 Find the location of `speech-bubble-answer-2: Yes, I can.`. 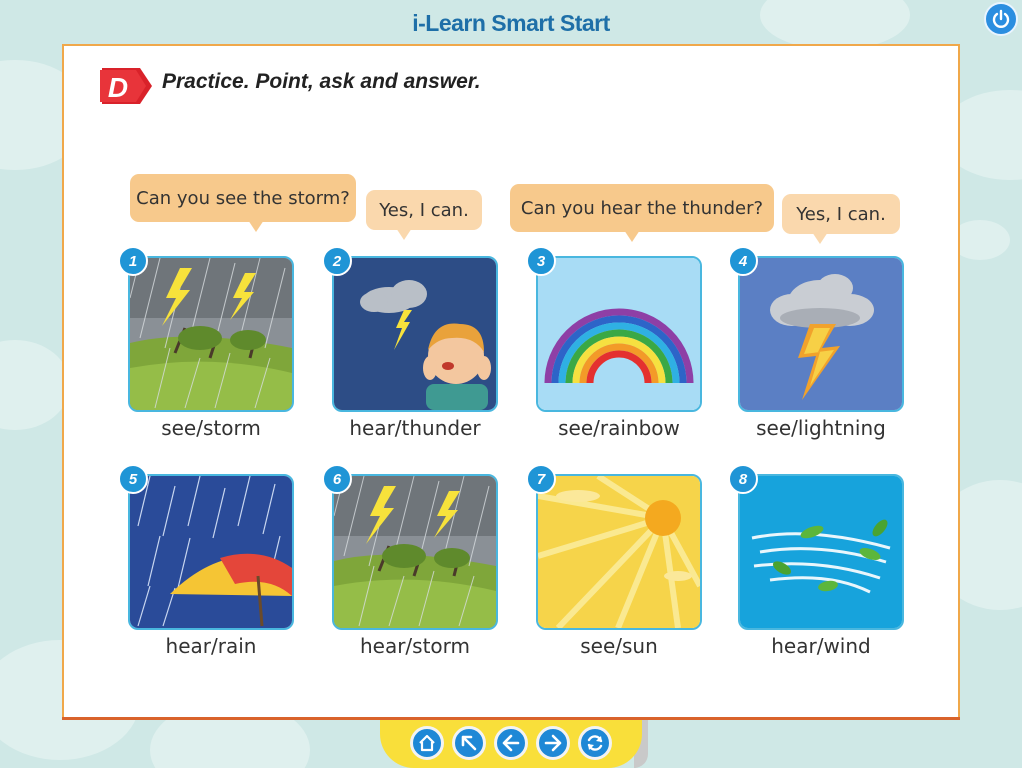

speech-bubble-answer-2: Yes, I can. is located at coordinates (841, 219).